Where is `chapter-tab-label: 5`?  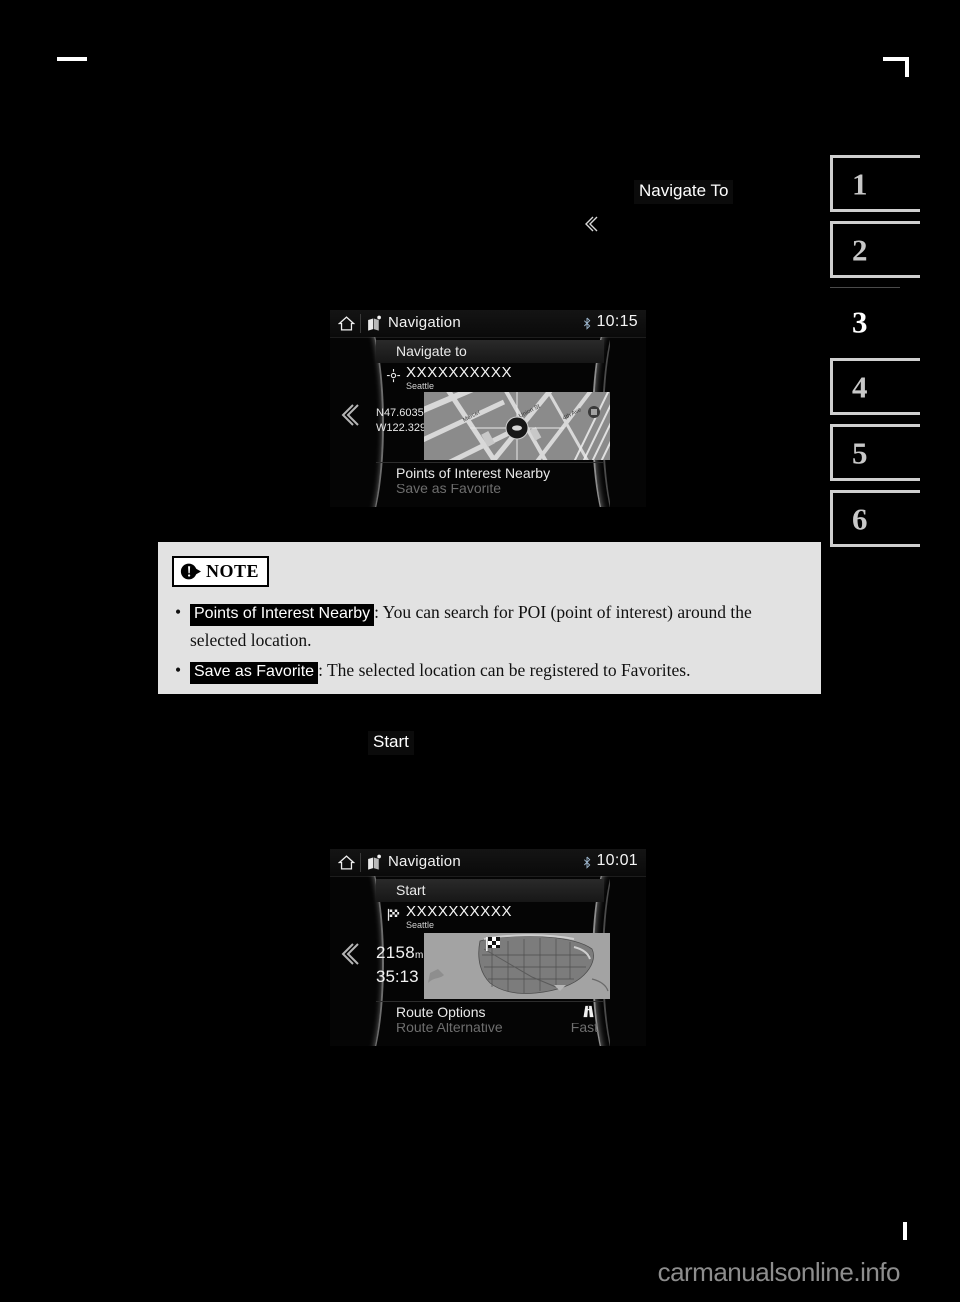 chapter-tab-label: 5 is located at coordinates (860, 452).